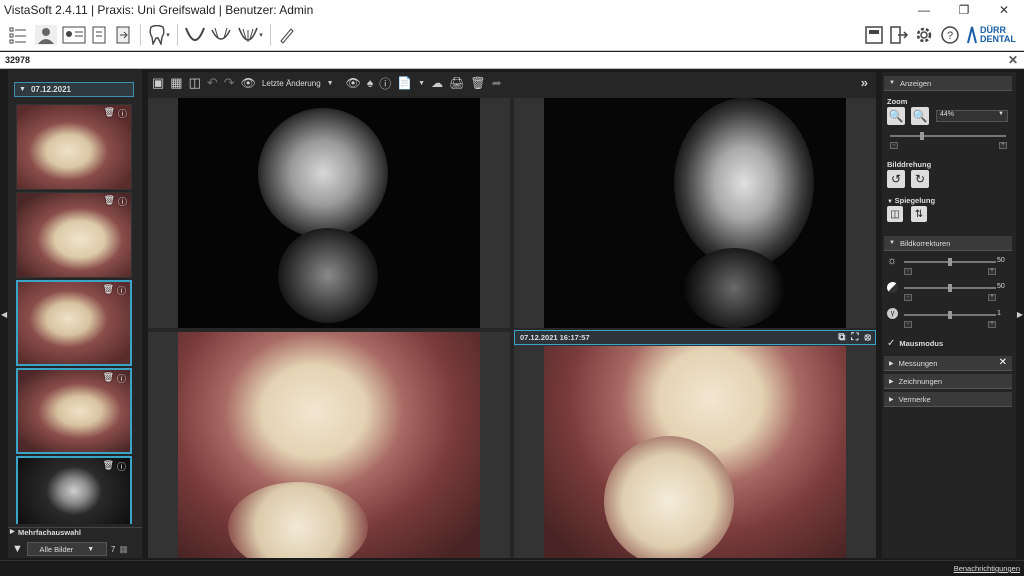 The height and width of the screenshot is (576, 1024). Describe the element at coordinates (1020, 314) in the screenshot. I see `collapse-right-icon: ▶` at that location.